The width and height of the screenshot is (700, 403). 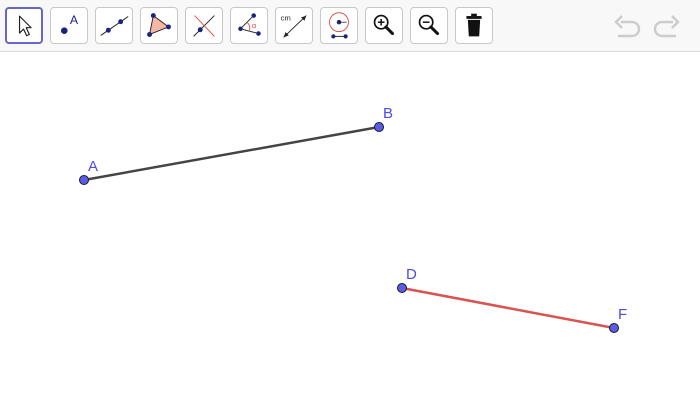 I want to click on point-b-label: B, so click(x=388, y=113).